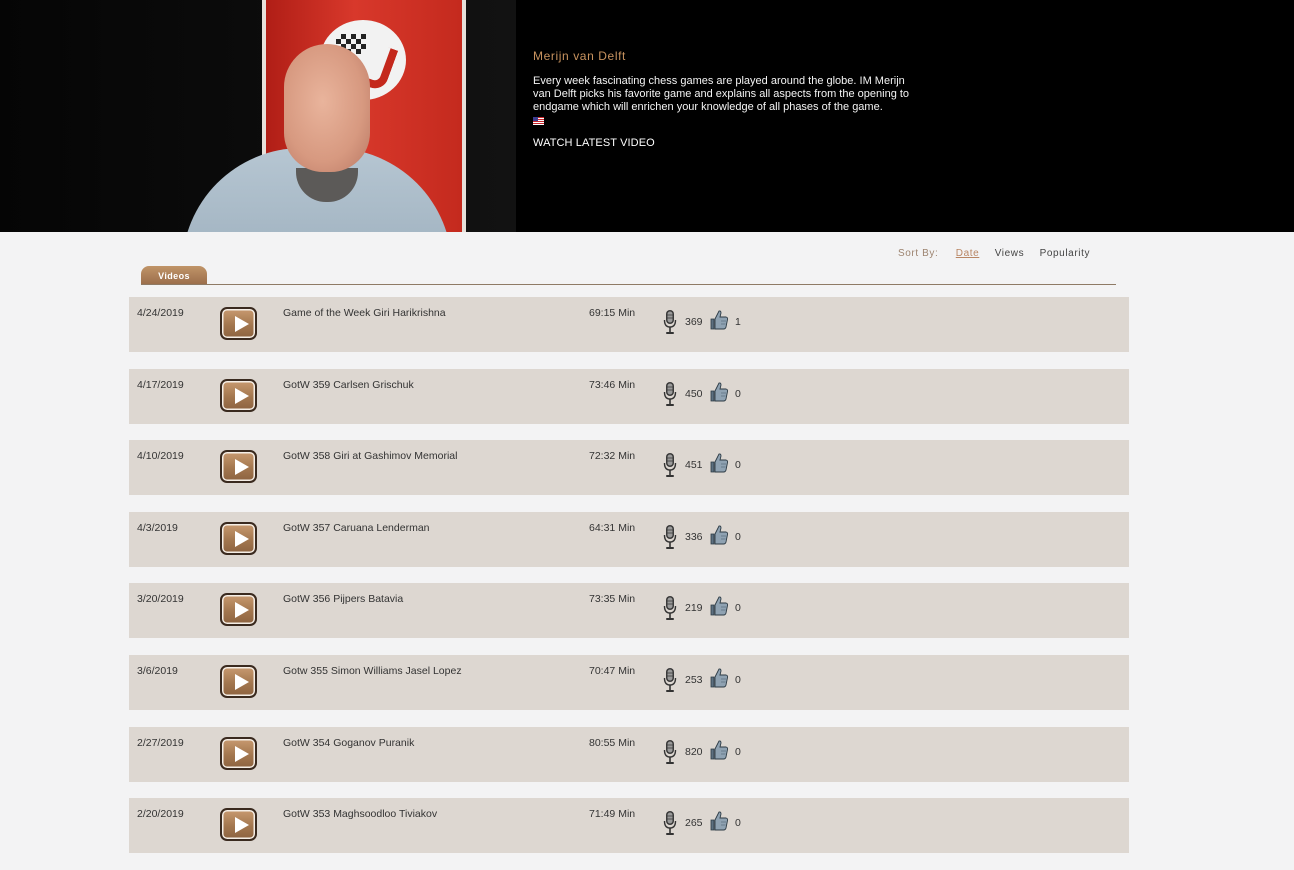  I want to click on author-photo, so click(258, 116).